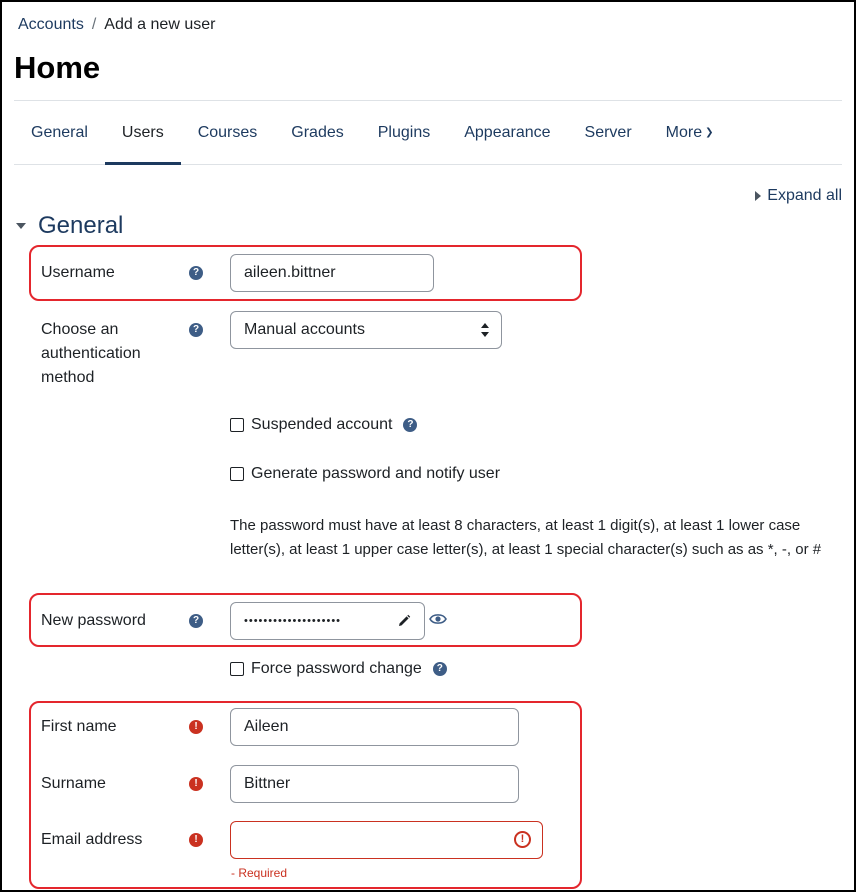 This screenshot has width=856, height=892. I want to click on auth-method-value: Manual accounts, so click(304, 329).